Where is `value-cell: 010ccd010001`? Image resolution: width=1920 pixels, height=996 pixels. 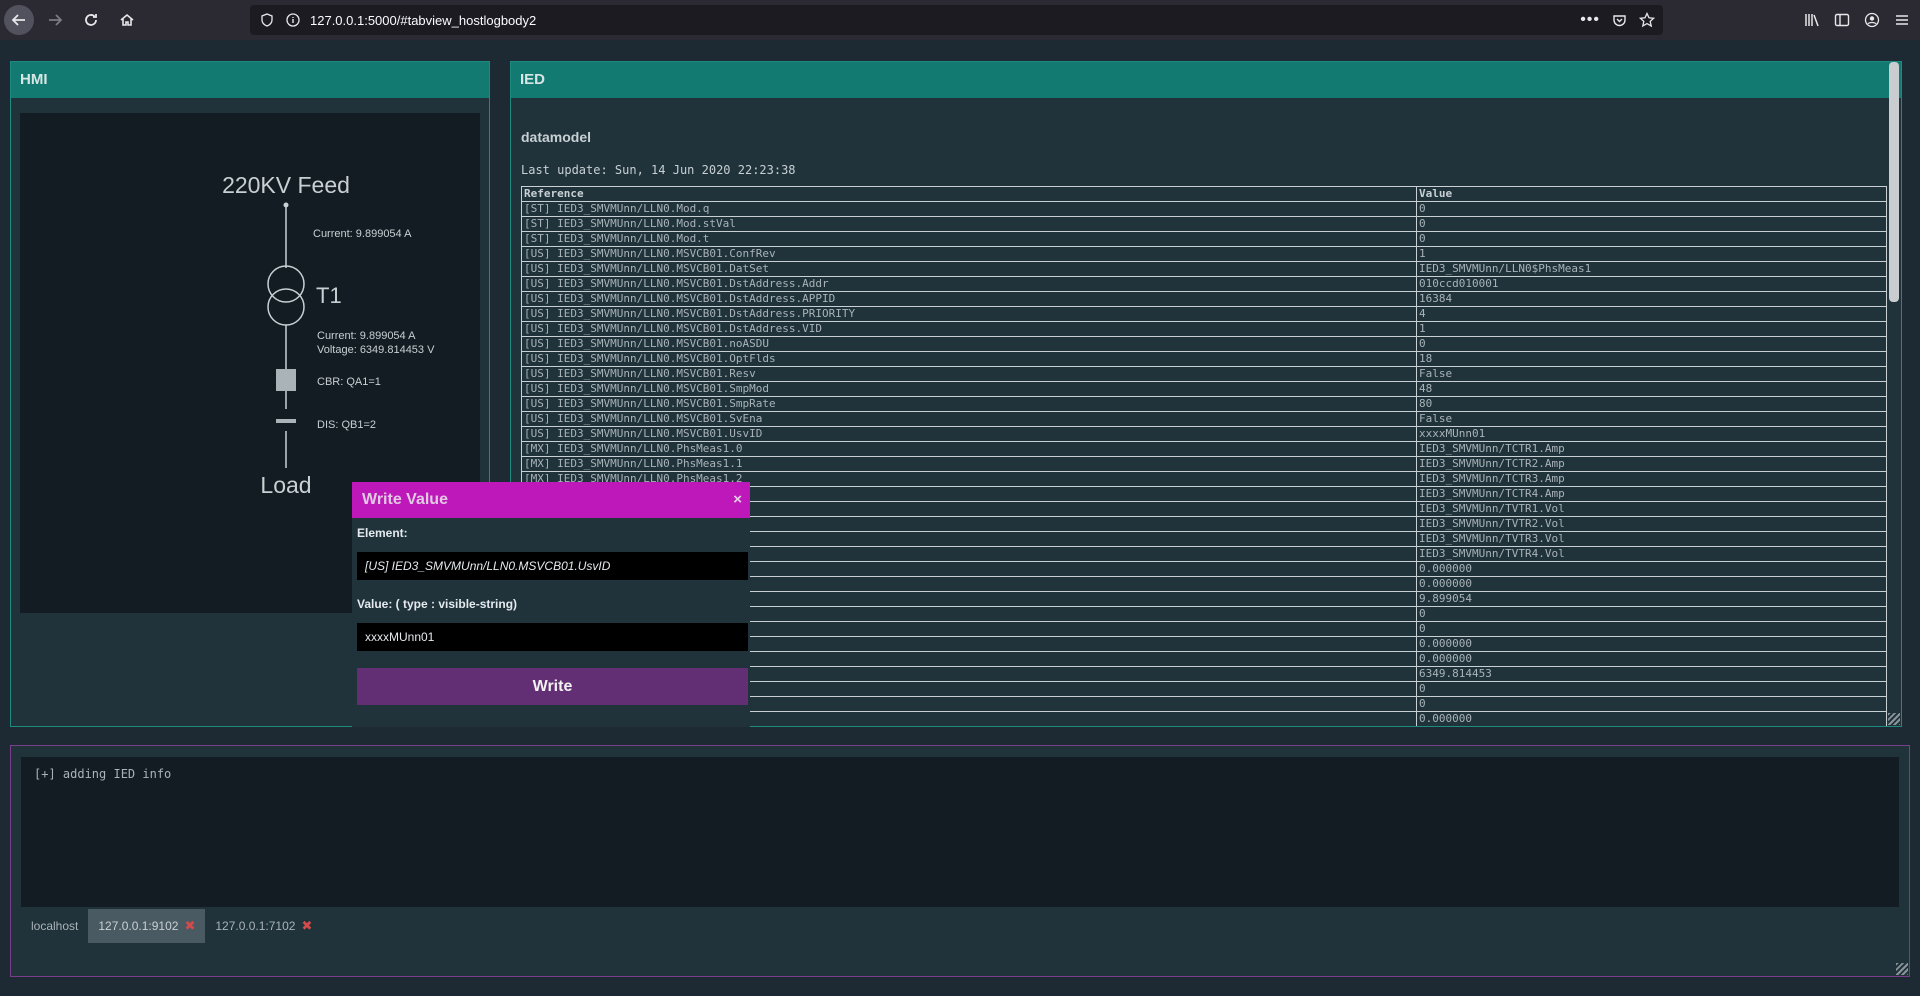
value-cell: 010ccd010001 is located at coordinates (1651, 284).